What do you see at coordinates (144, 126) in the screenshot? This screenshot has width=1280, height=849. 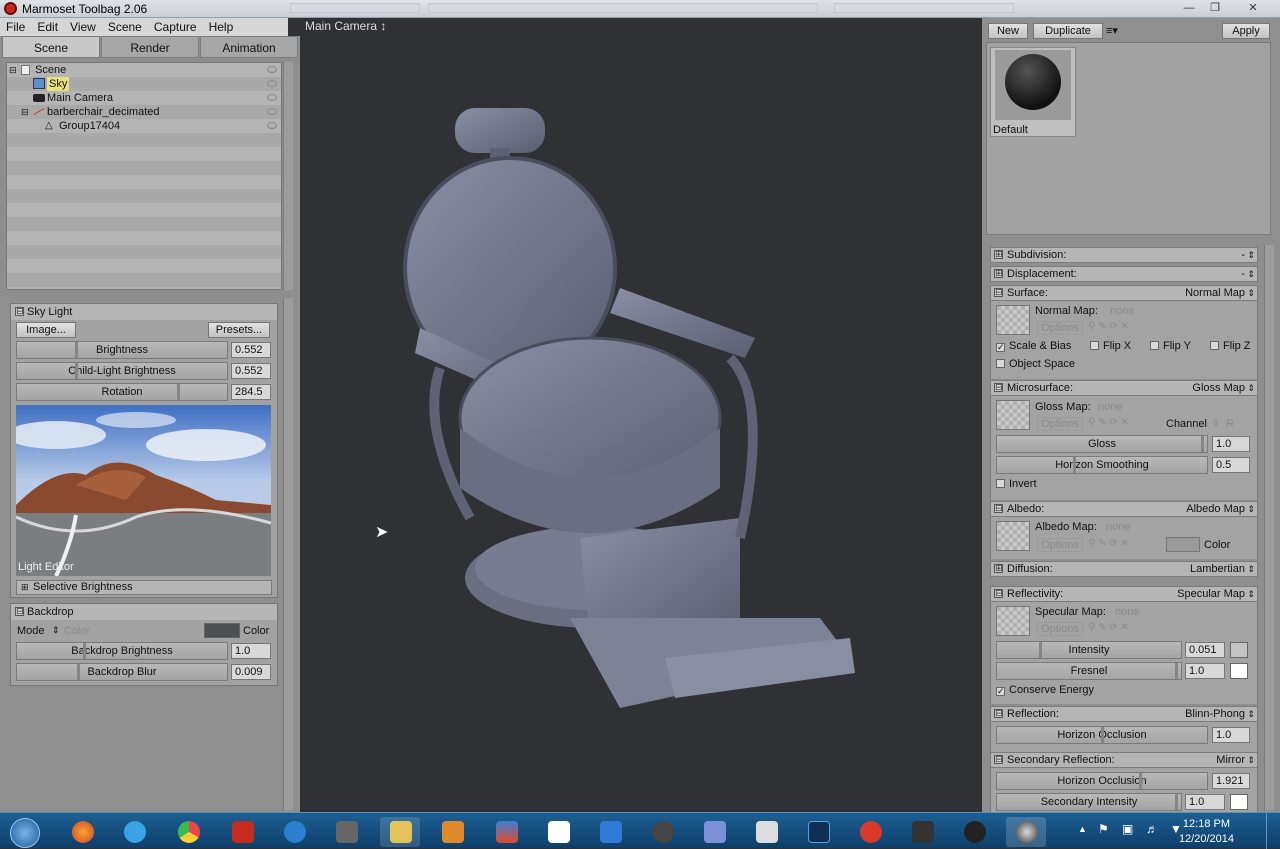 I see `tree-item-group17404: △ Group17404` at bounding box center [144, 126].